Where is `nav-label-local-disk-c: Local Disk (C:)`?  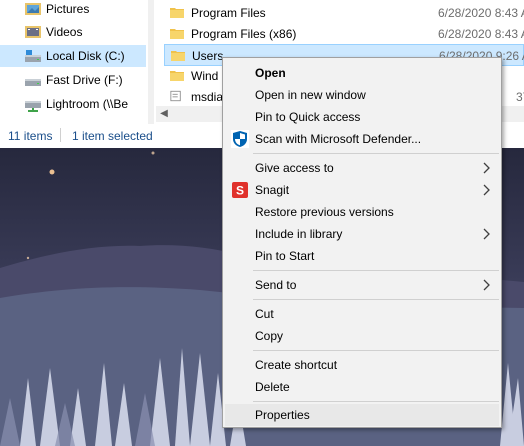
nav-label-local-disk-c: Local Disk (C:) is located at coordinates (85, 56).